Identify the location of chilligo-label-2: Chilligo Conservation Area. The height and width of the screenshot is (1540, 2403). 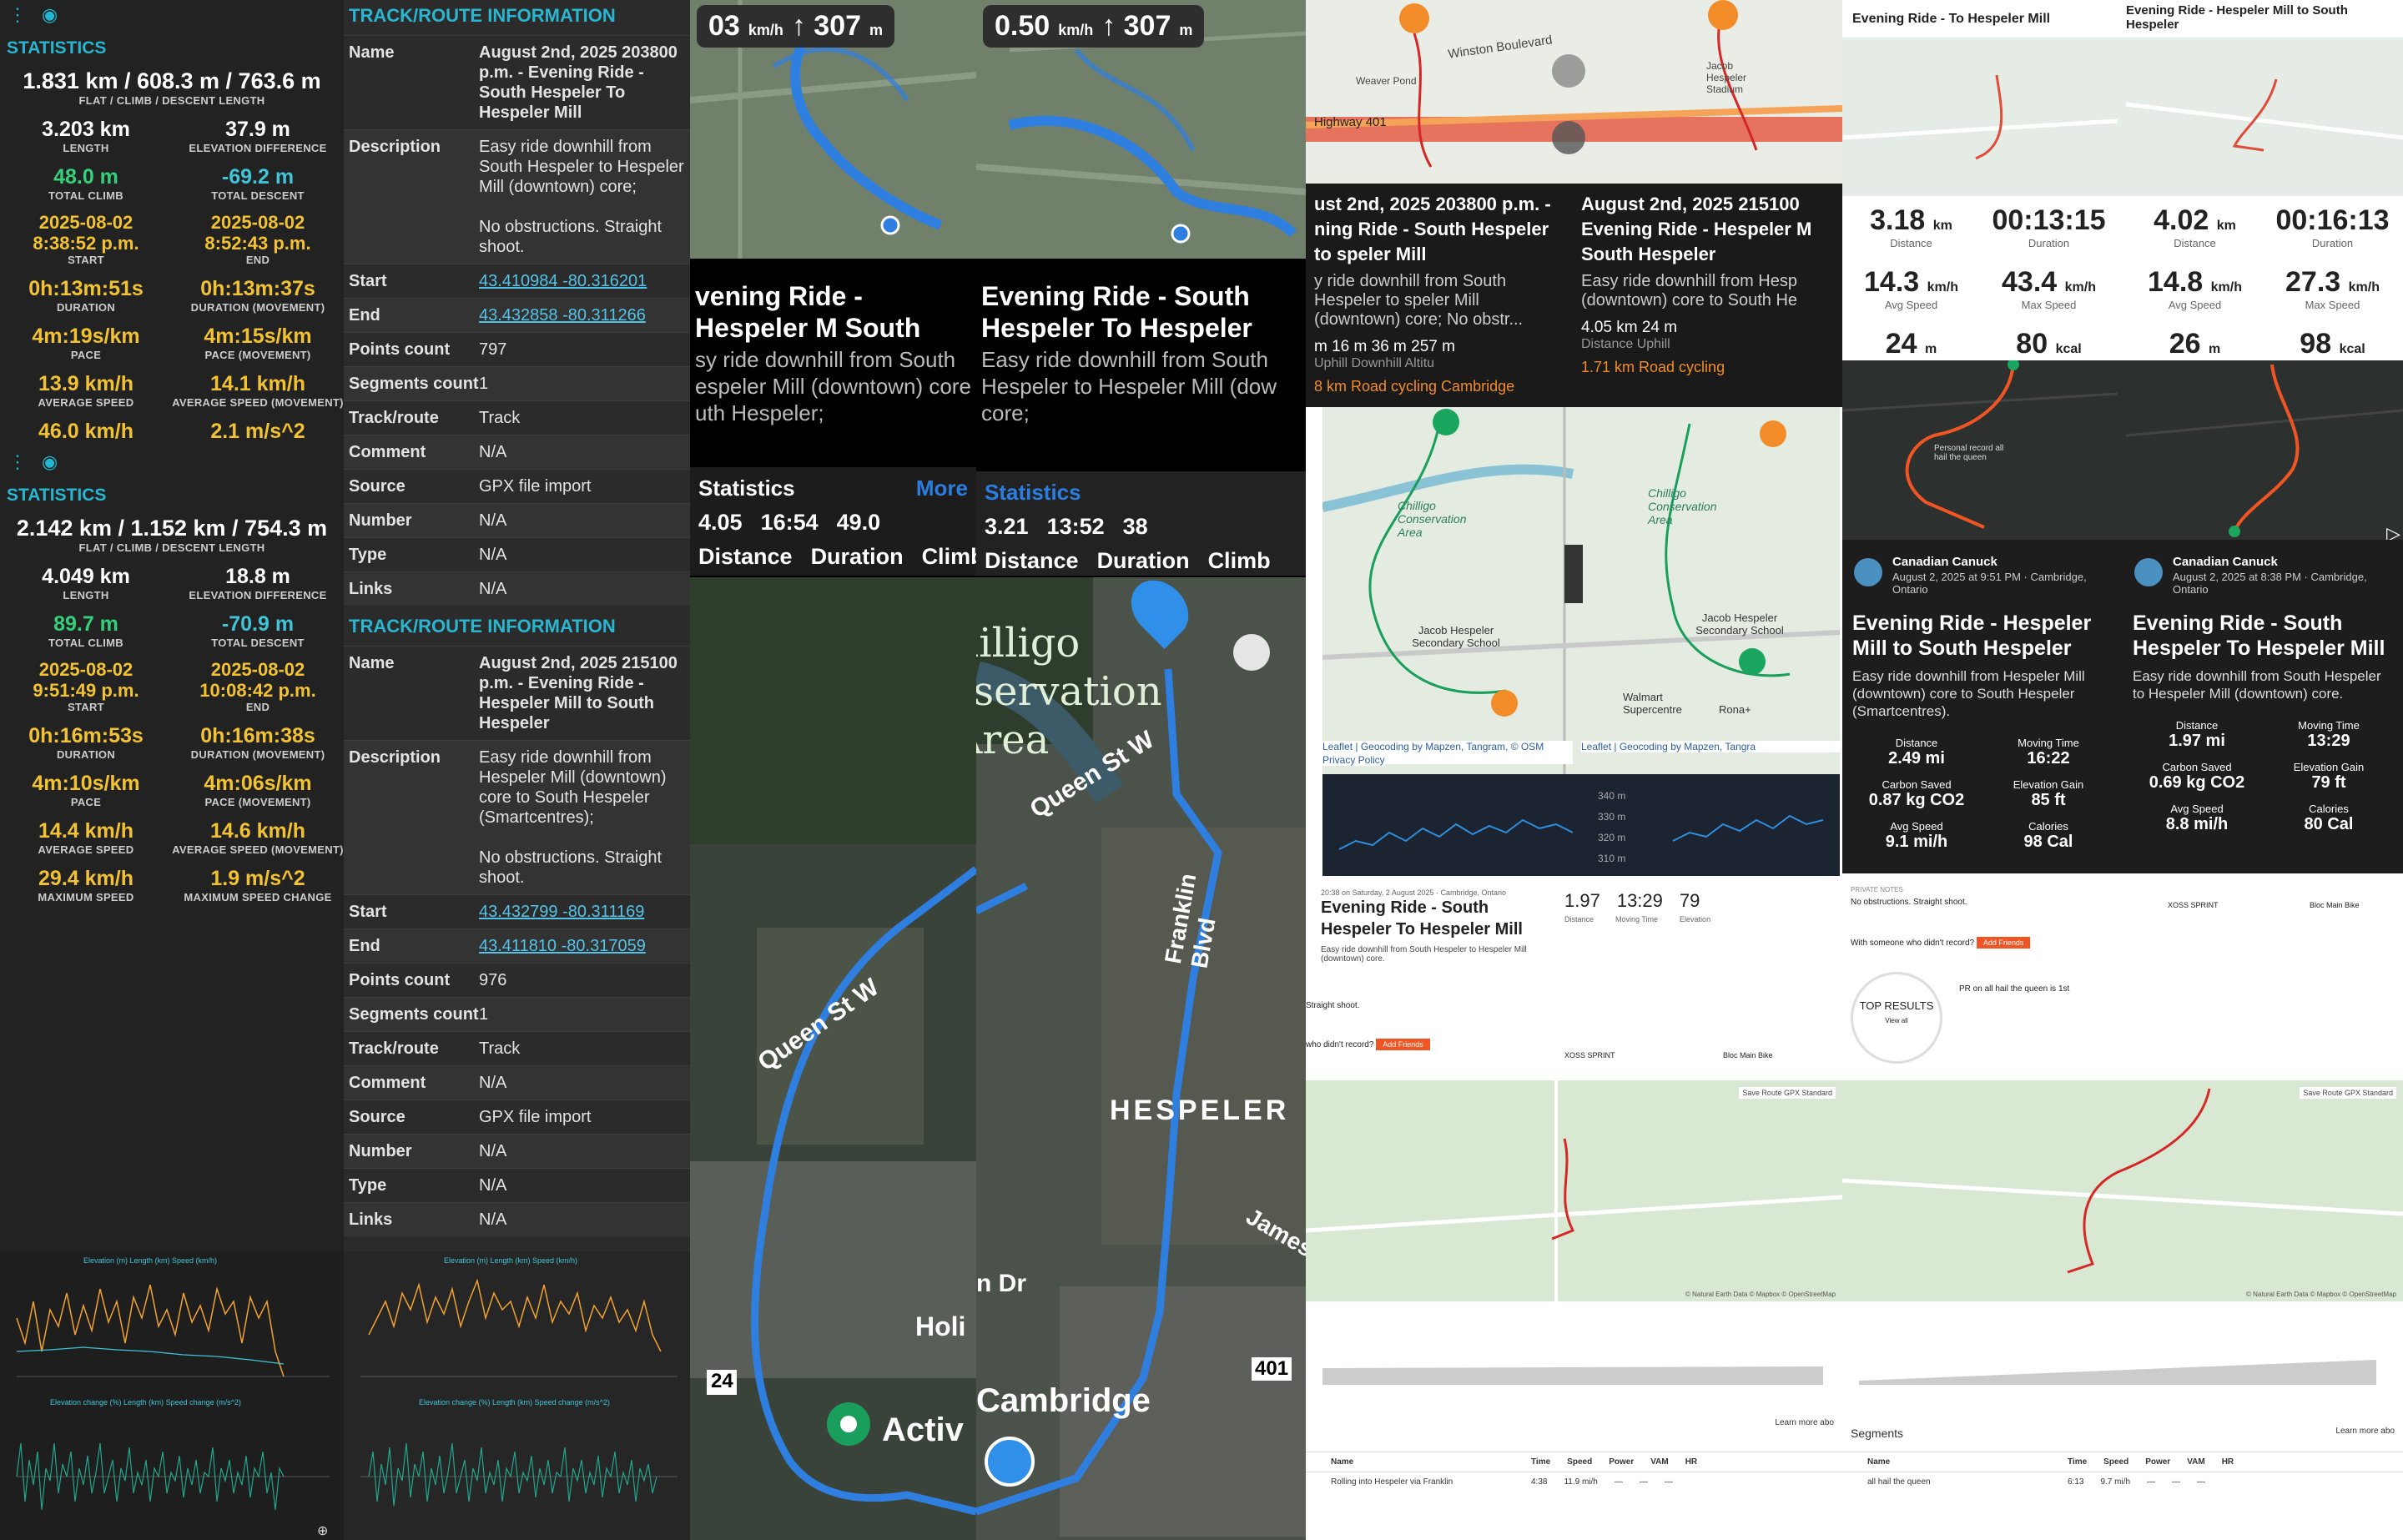
(1682, 506).